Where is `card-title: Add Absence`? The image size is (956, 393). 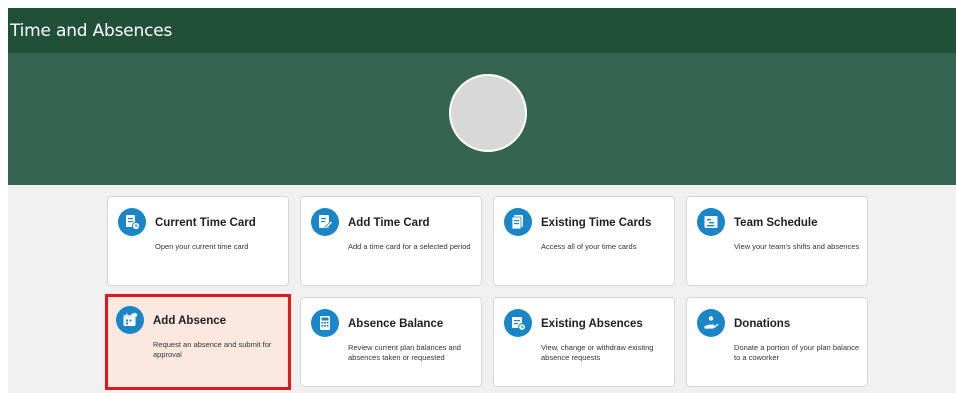 card-title: Add Absence is located at coordinates (190, 321).